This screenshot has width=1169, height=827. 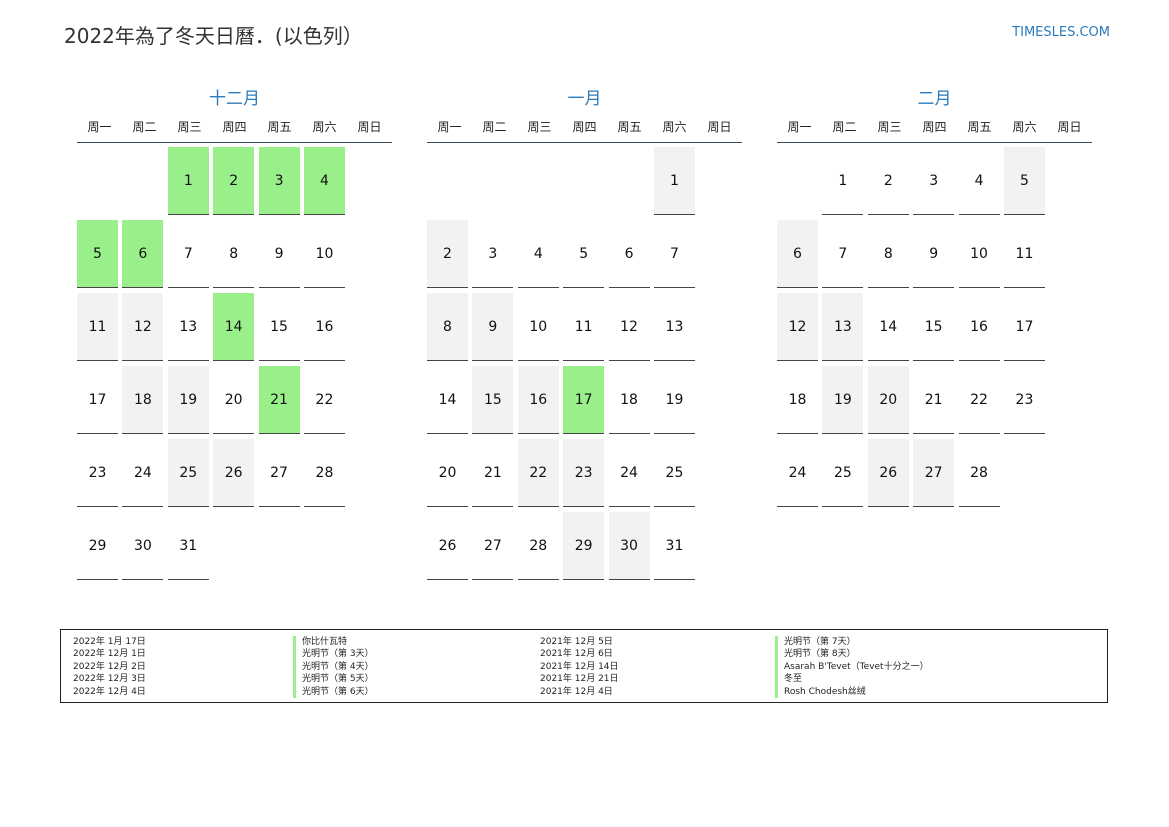 What do you see at coordinates (369, 126) in the screenshot?
I see `weekday-label: 周日` at bounding box center [369, 126].